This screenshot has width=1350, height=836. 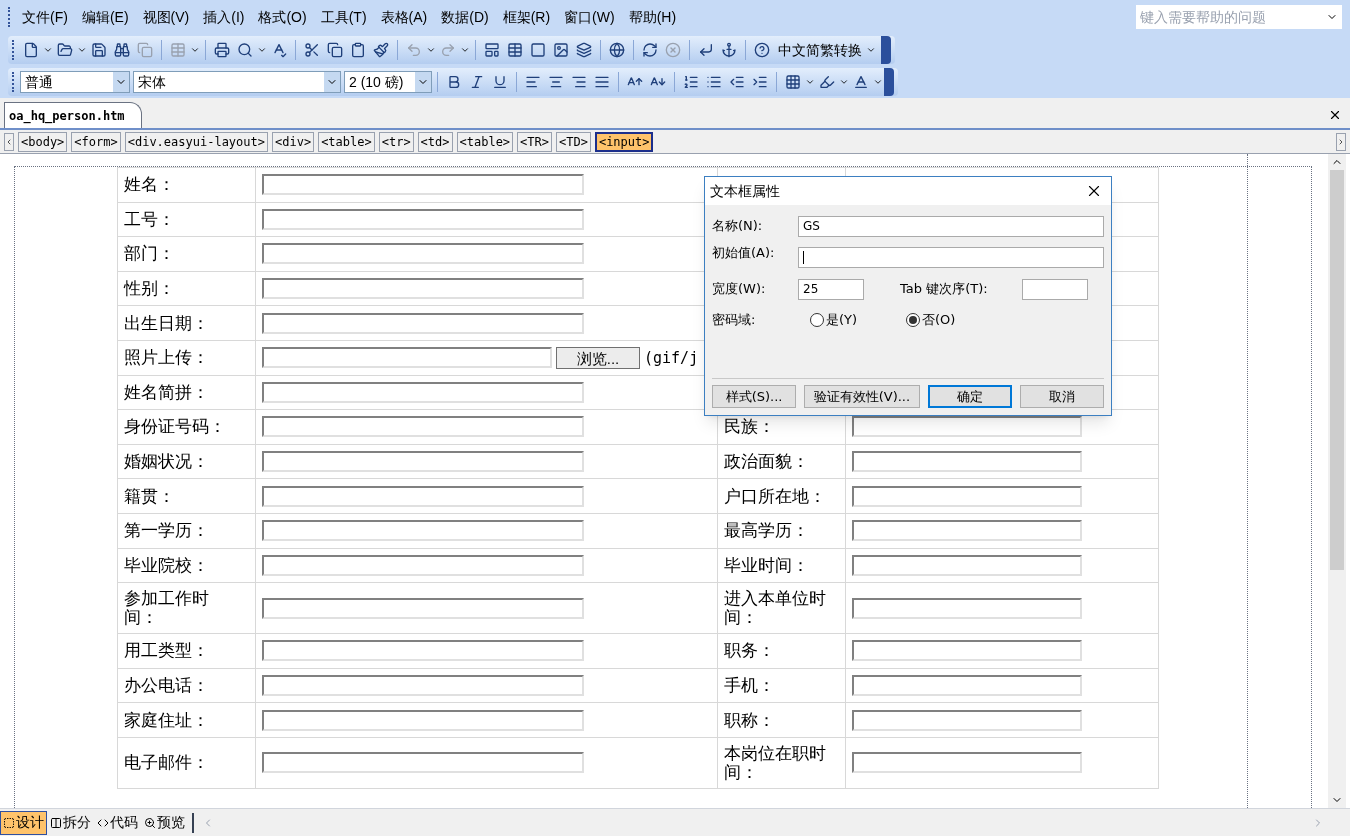 I want to click on initial-value-field, so click(x=951, y=257).